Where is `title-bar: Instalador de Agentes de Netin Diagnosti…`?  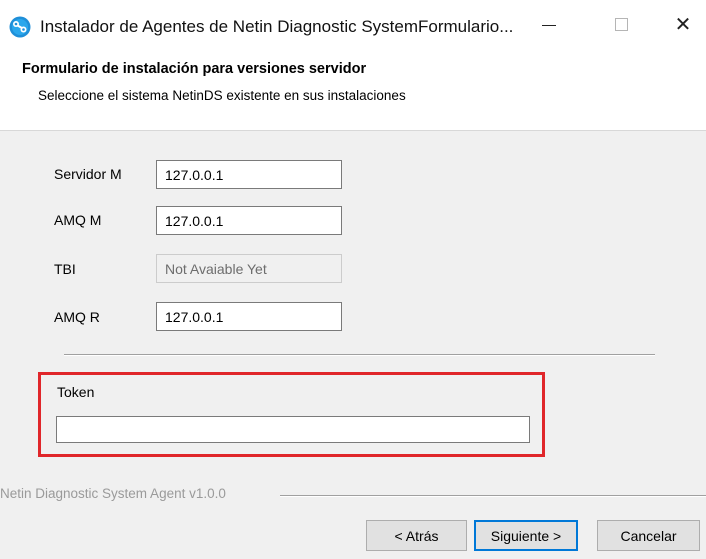 title-bar: Instalador de Agentes de Netin Diagnosti… is located at coordinates (353, 24).